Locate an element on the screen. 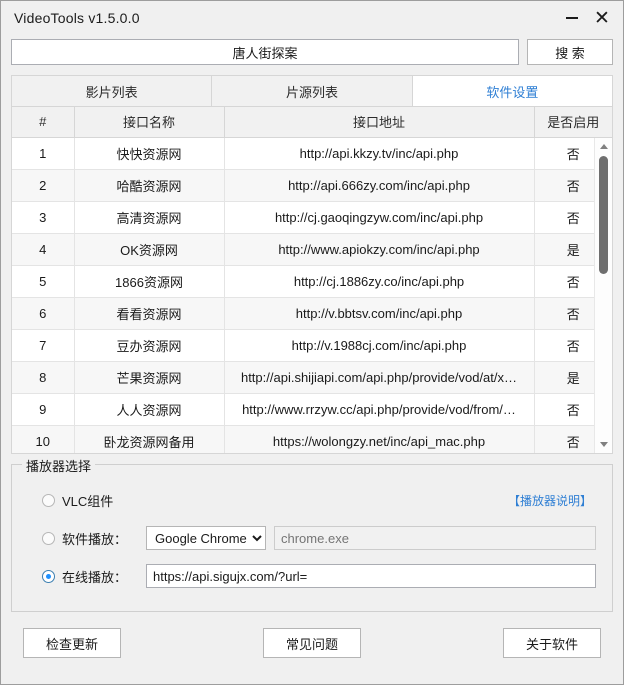  minimize-button is located at coordinates (572, 18).